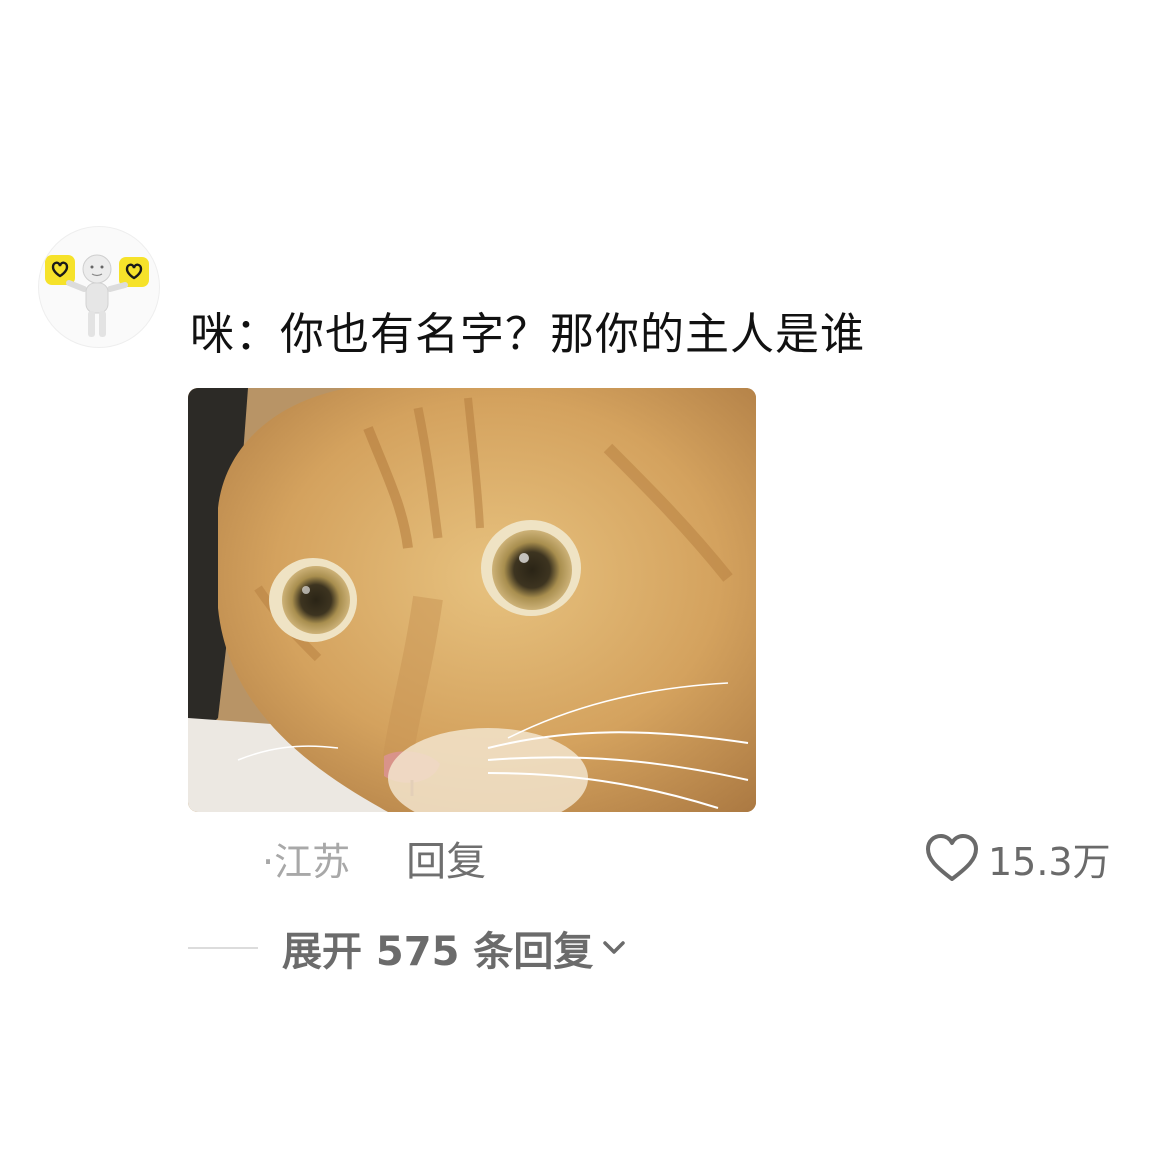  I want to click on like-count: 15.3万, so click(1049, 861).